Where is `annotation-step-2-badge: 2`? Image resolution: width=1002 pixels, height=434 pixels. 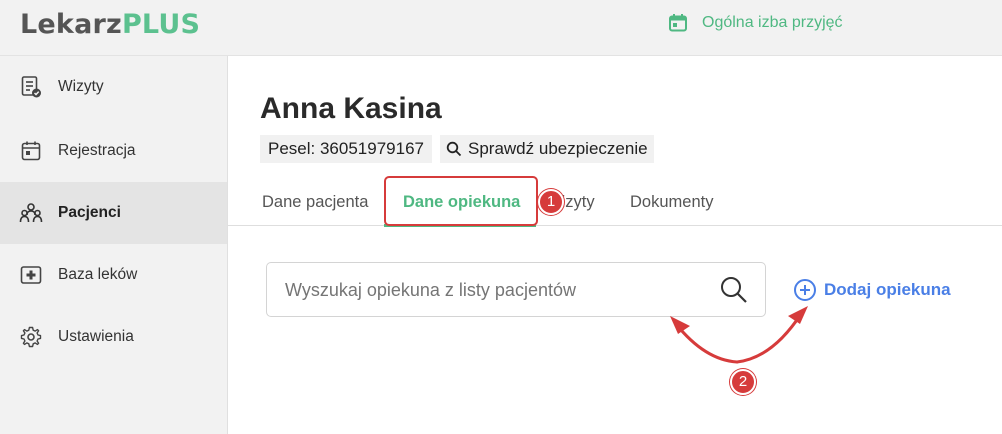
annotation-step-2-badge: 2 is located at coordinates (743, 382).